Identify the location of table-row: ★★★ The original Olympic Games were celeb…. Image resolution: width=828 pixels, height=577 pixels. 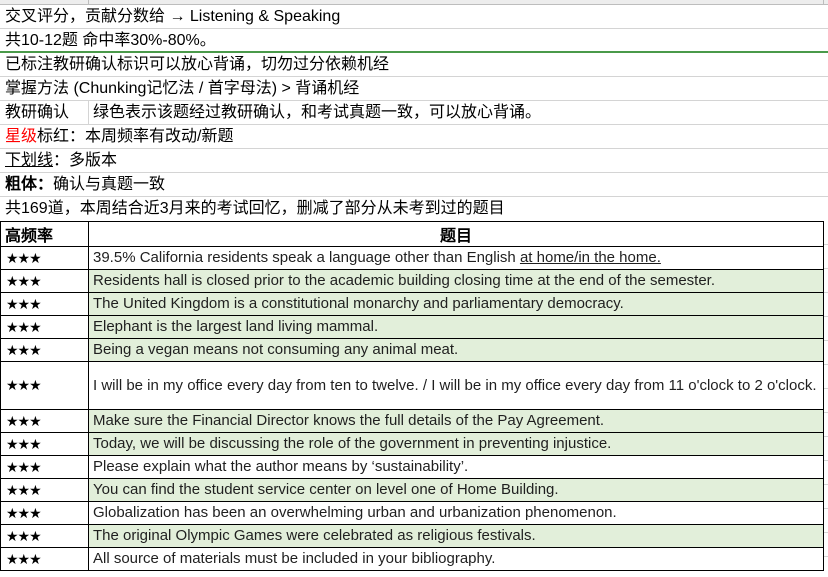
(412, 536).